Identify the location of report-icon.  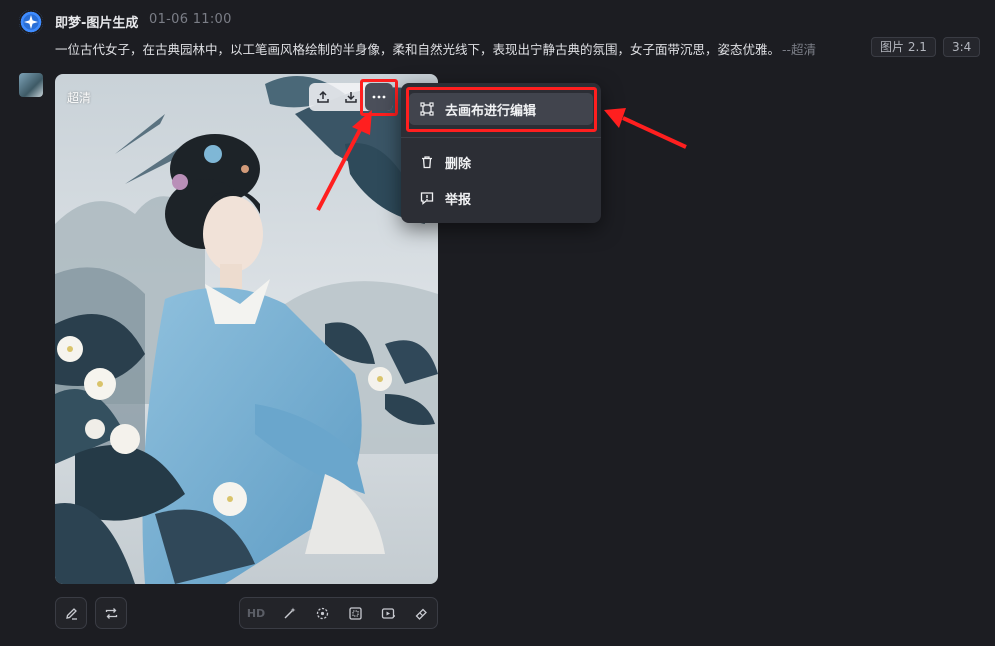
(427, 198).